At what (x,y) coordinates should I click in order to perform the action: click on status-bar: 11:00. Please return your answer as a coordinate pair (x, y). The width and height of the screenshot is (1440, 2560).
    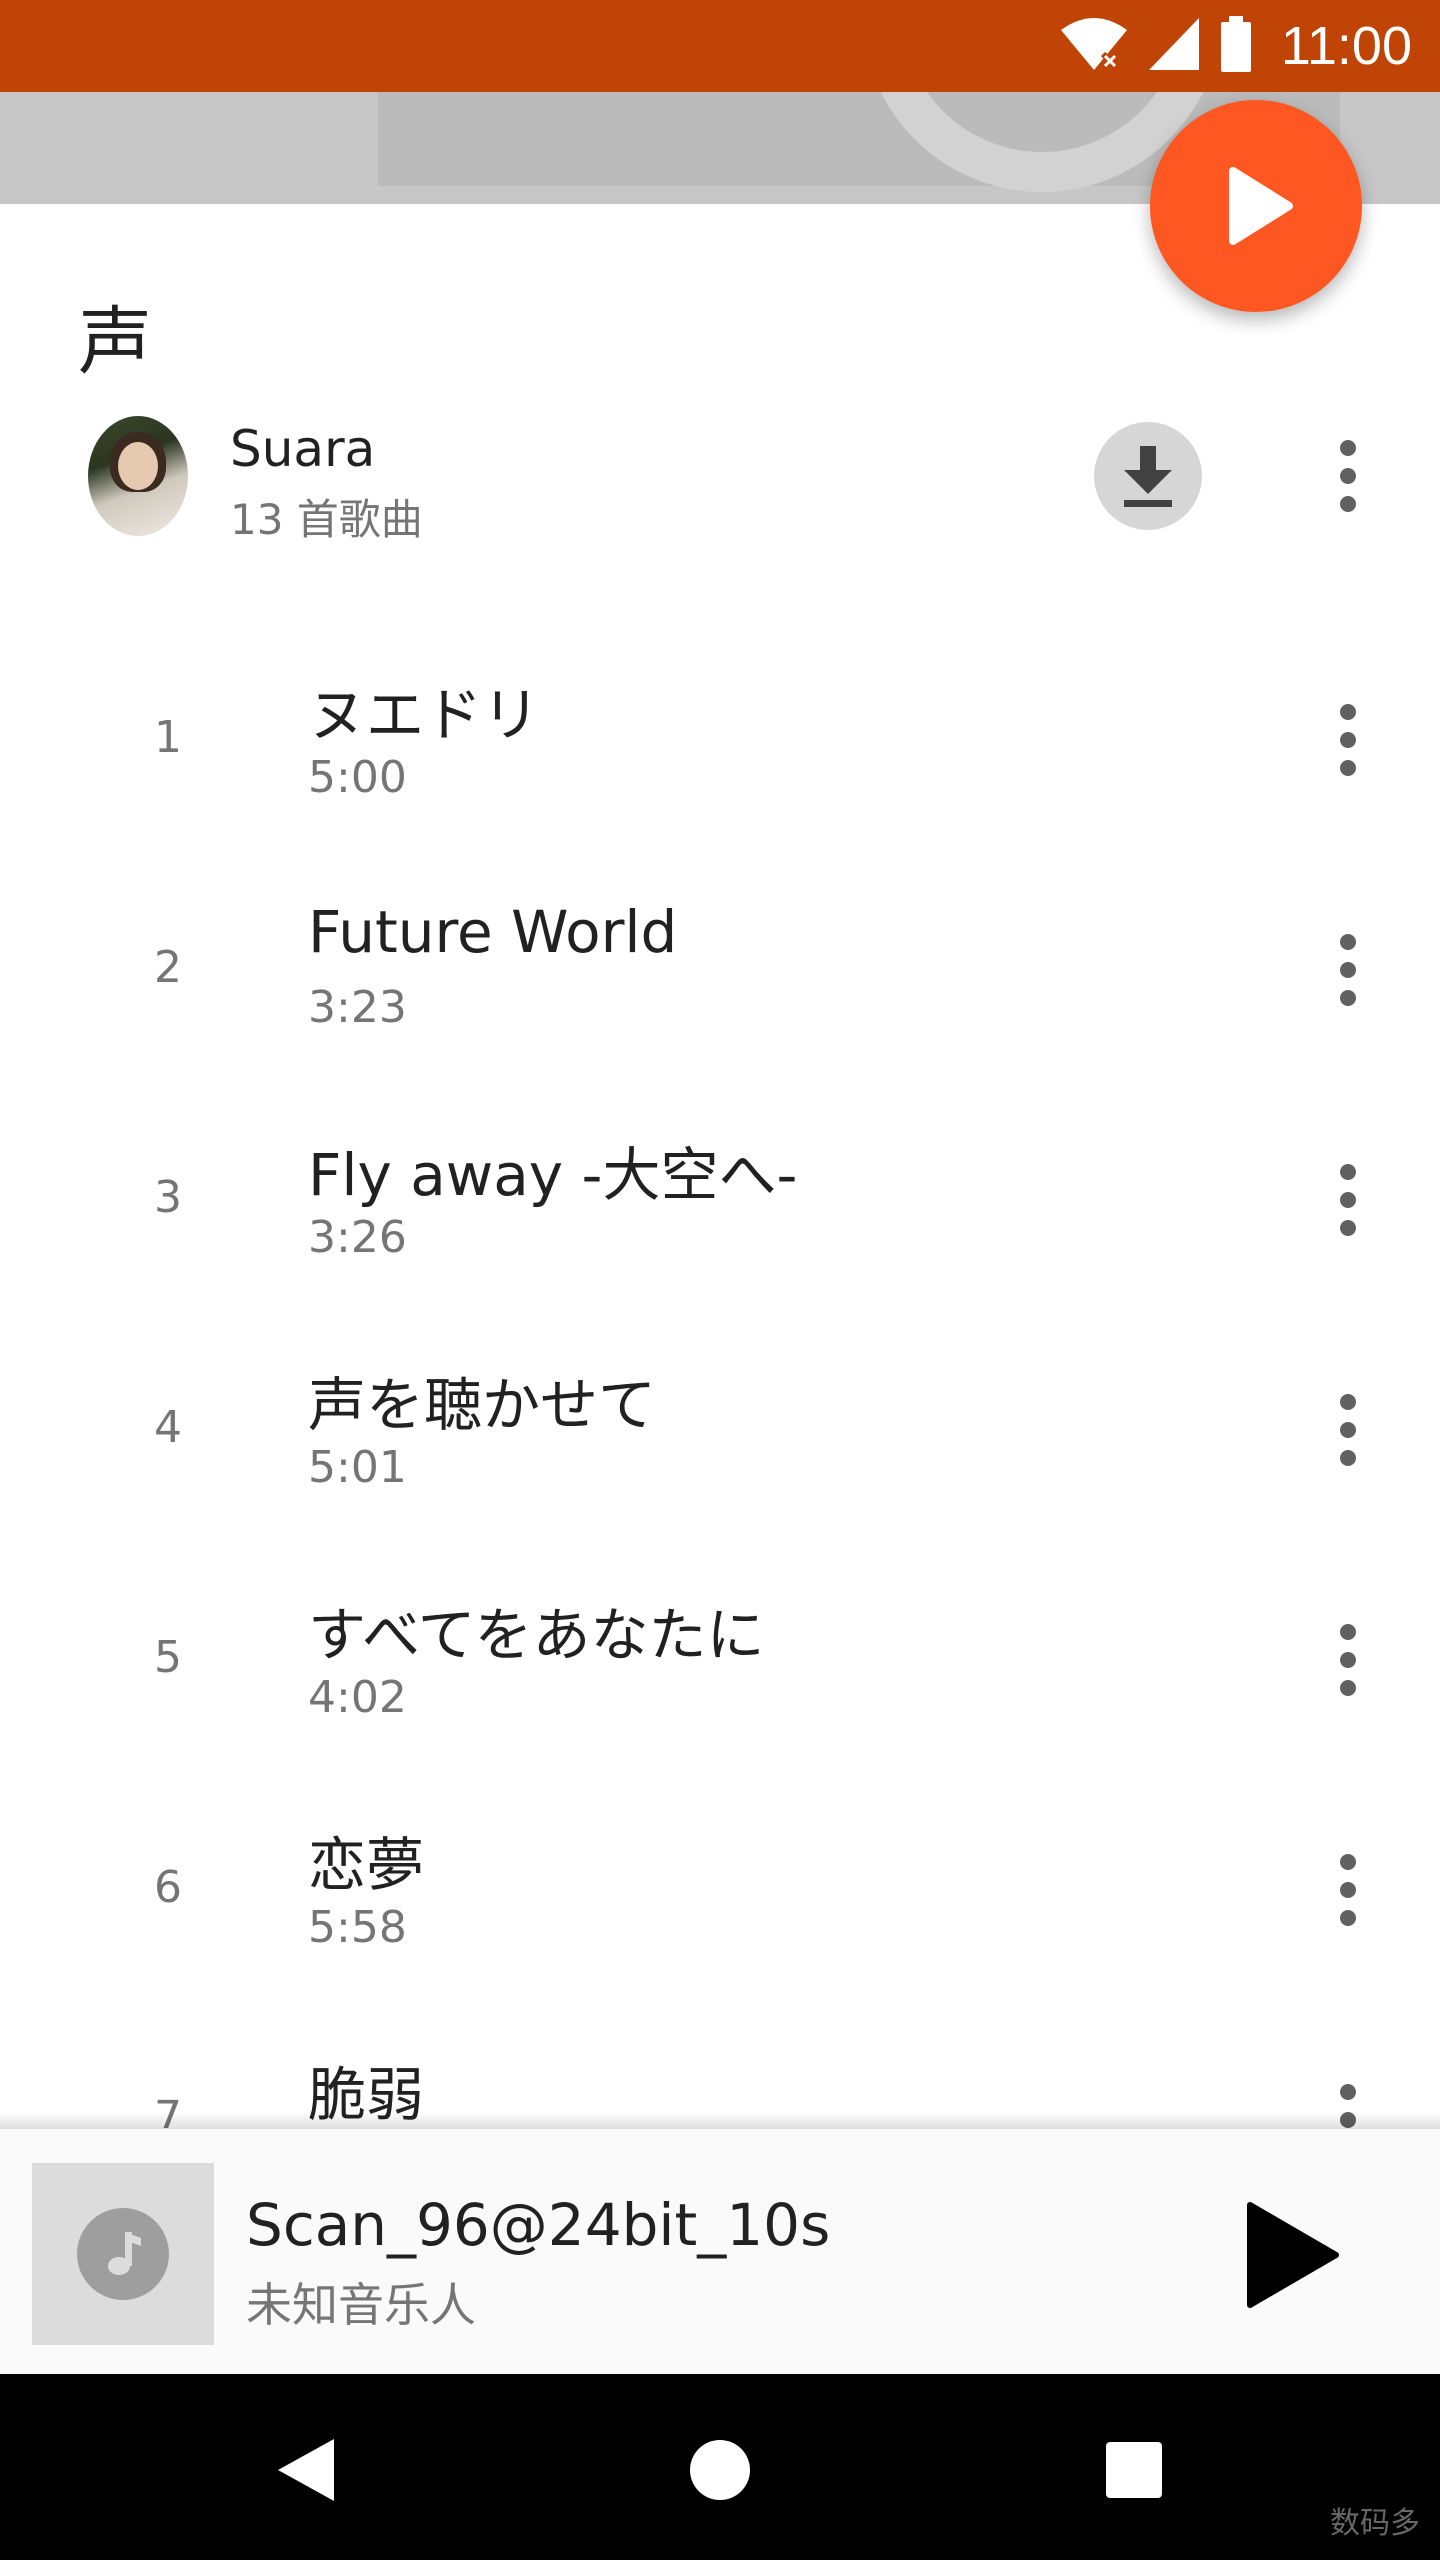
    Looking at the image, I should click on (720, 46).